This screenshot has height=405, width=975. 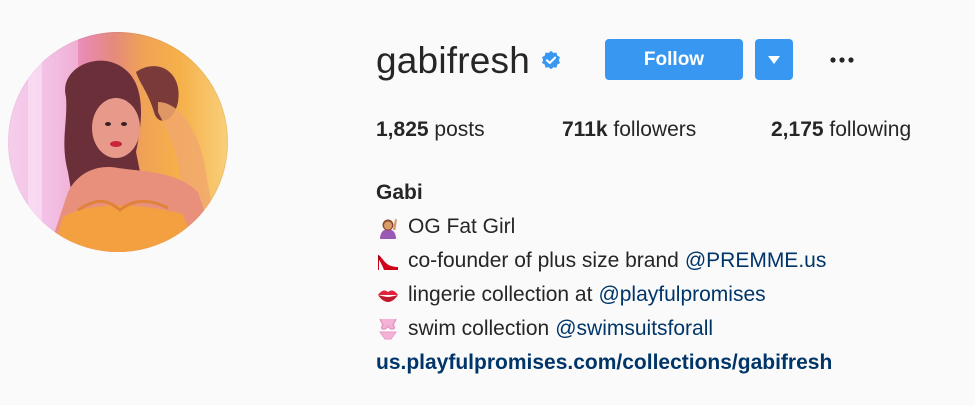 What do you see at coordinates (551, 61) in the screenshot?
I see `verified-badge-icon` at bounding box center [551, 61].